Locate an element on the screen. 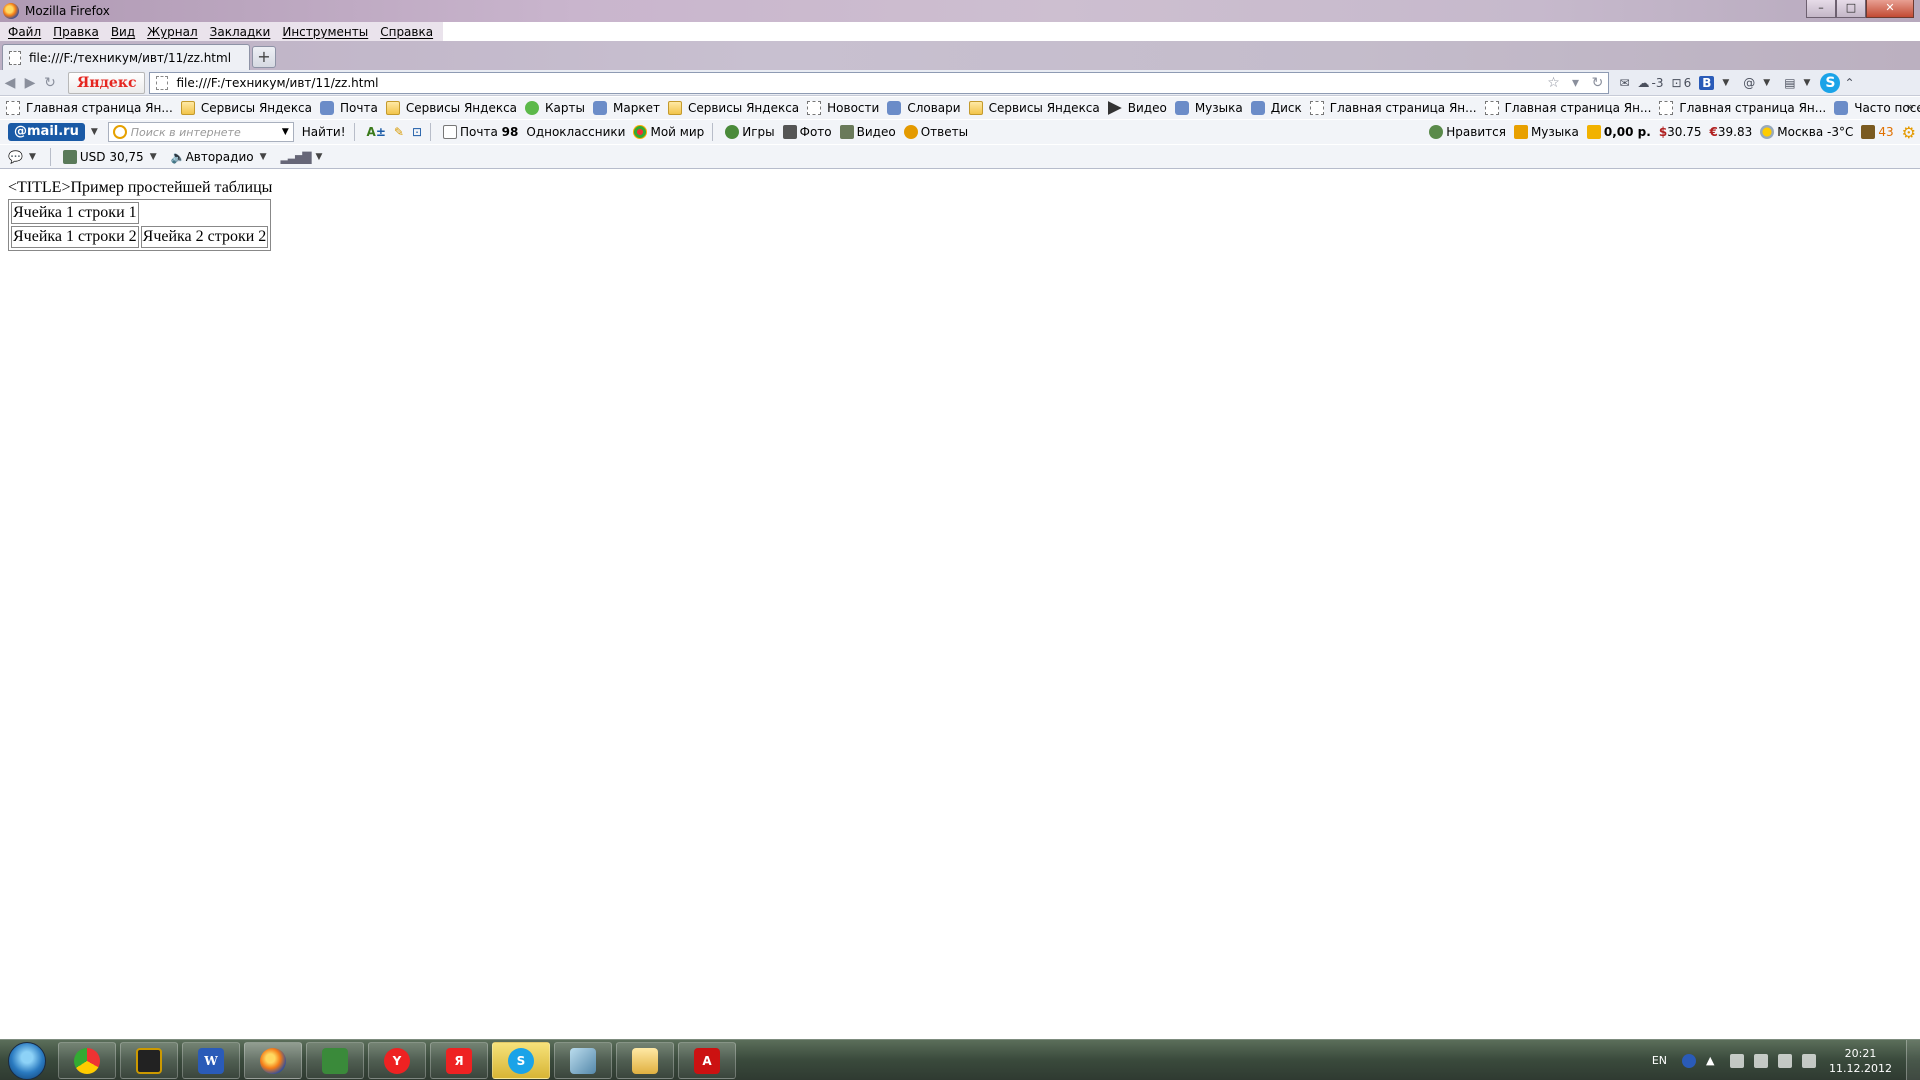 The image size is (1920, 1080). notifications-widget: 43 is located at coordinates (1877, 132).